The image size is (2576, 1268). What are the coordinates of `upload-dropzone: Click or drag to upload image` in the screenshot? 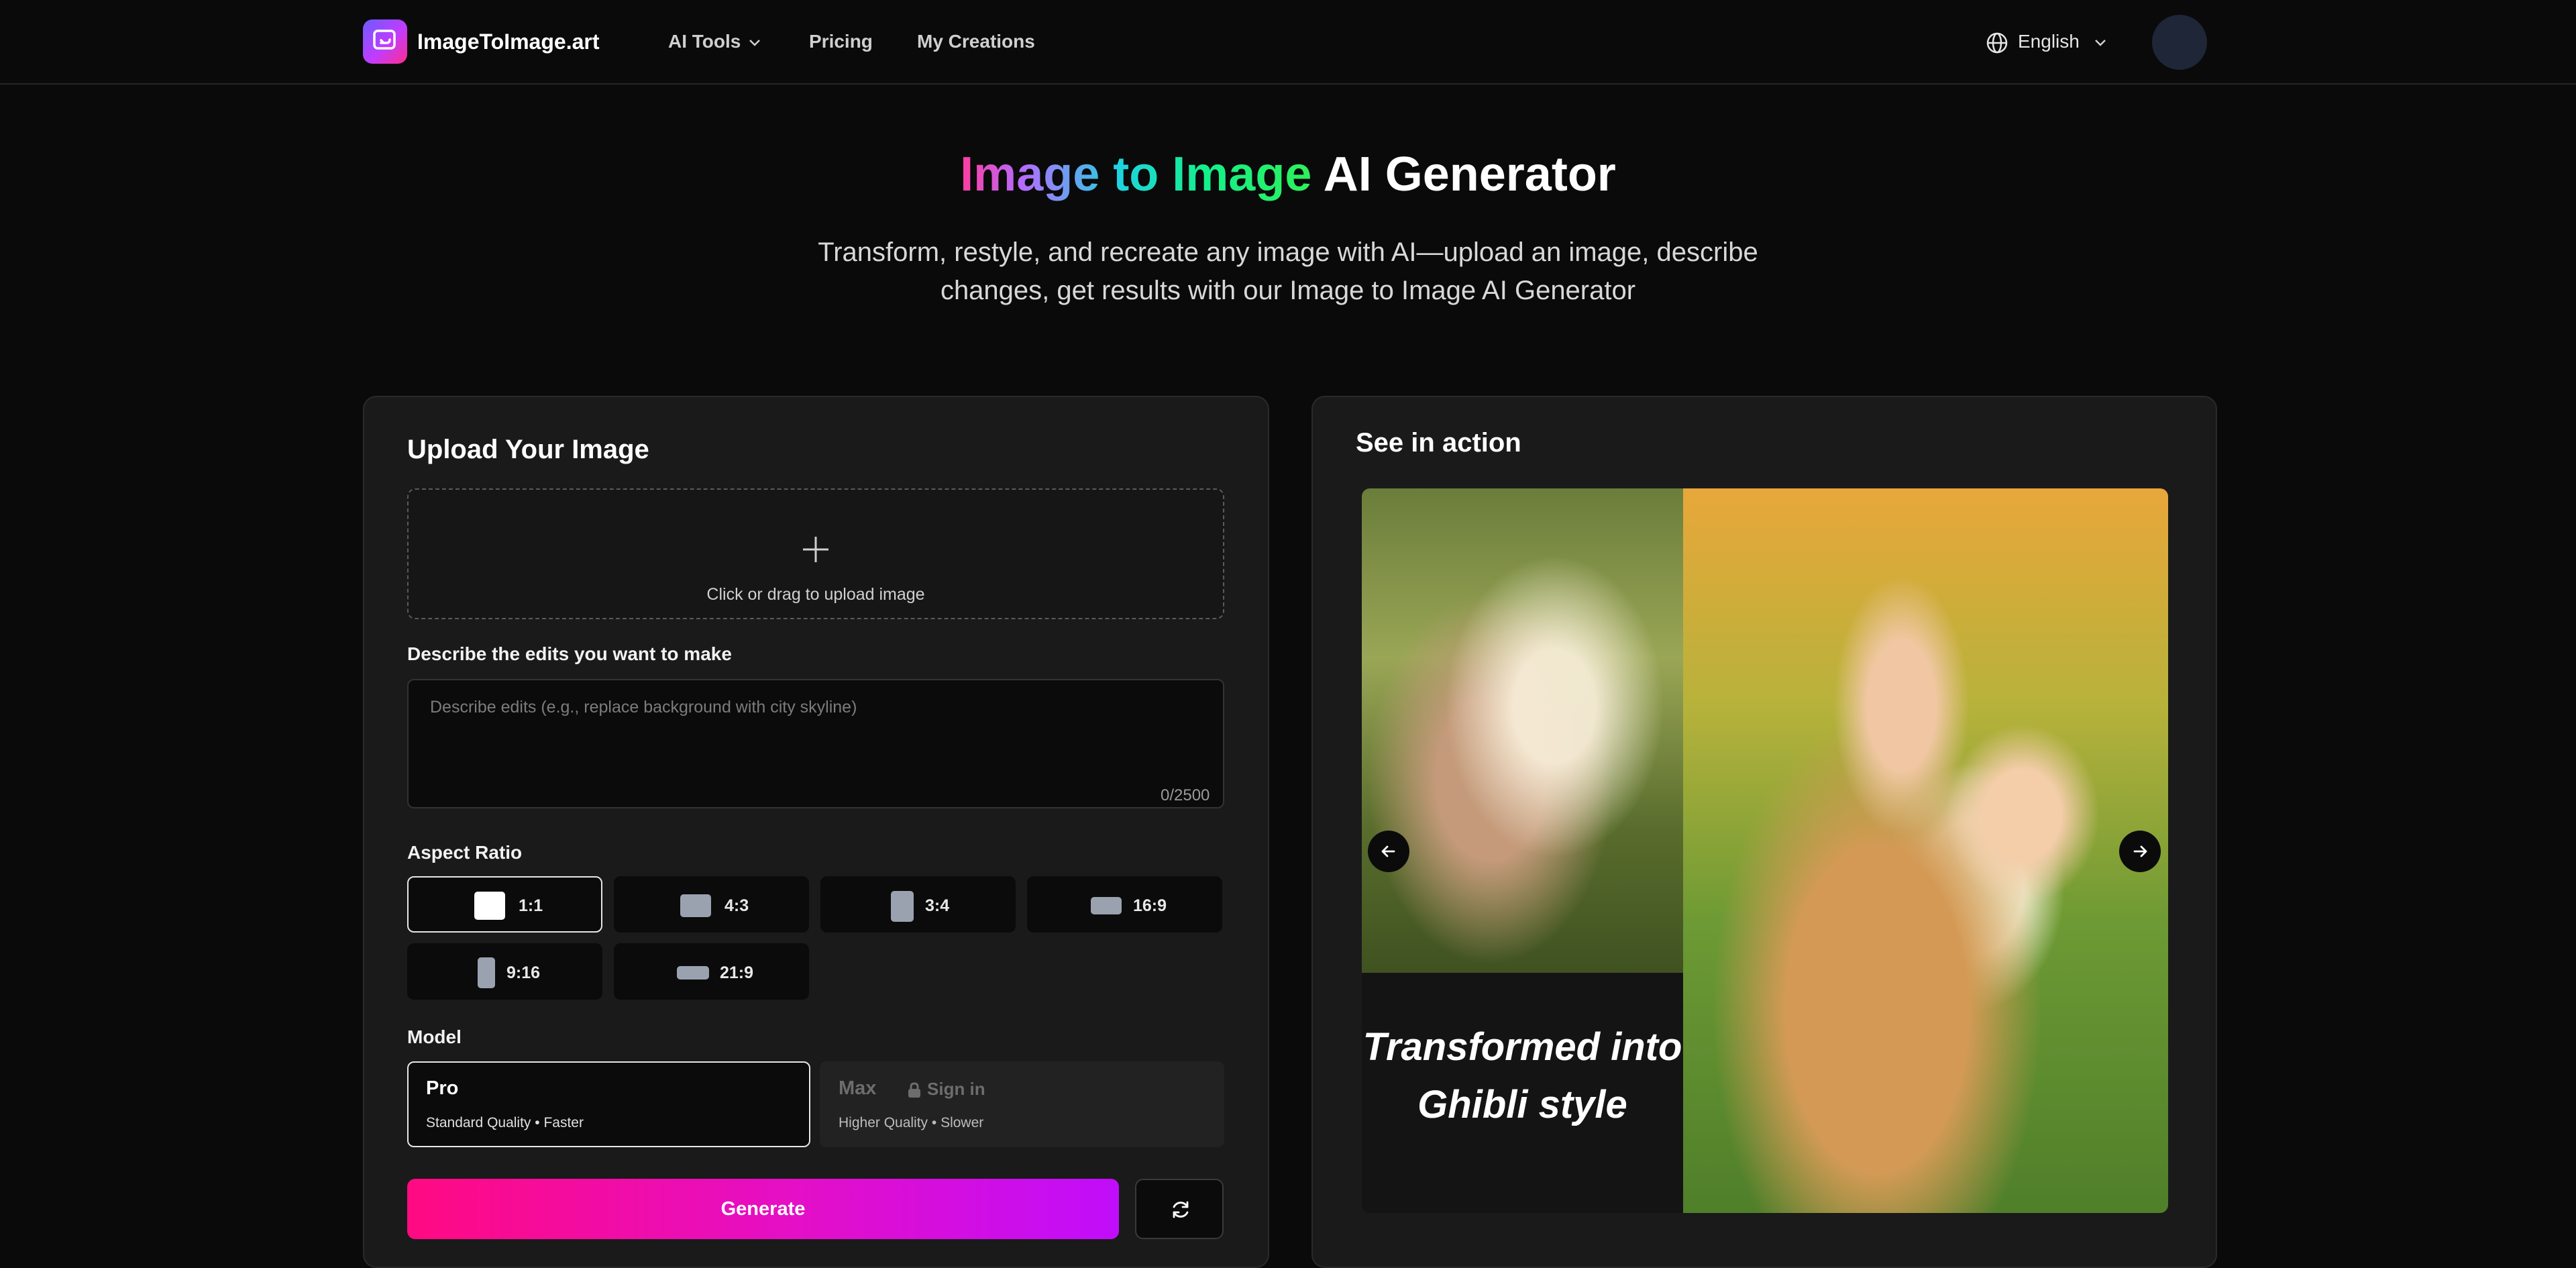 It's located at (815, 553).